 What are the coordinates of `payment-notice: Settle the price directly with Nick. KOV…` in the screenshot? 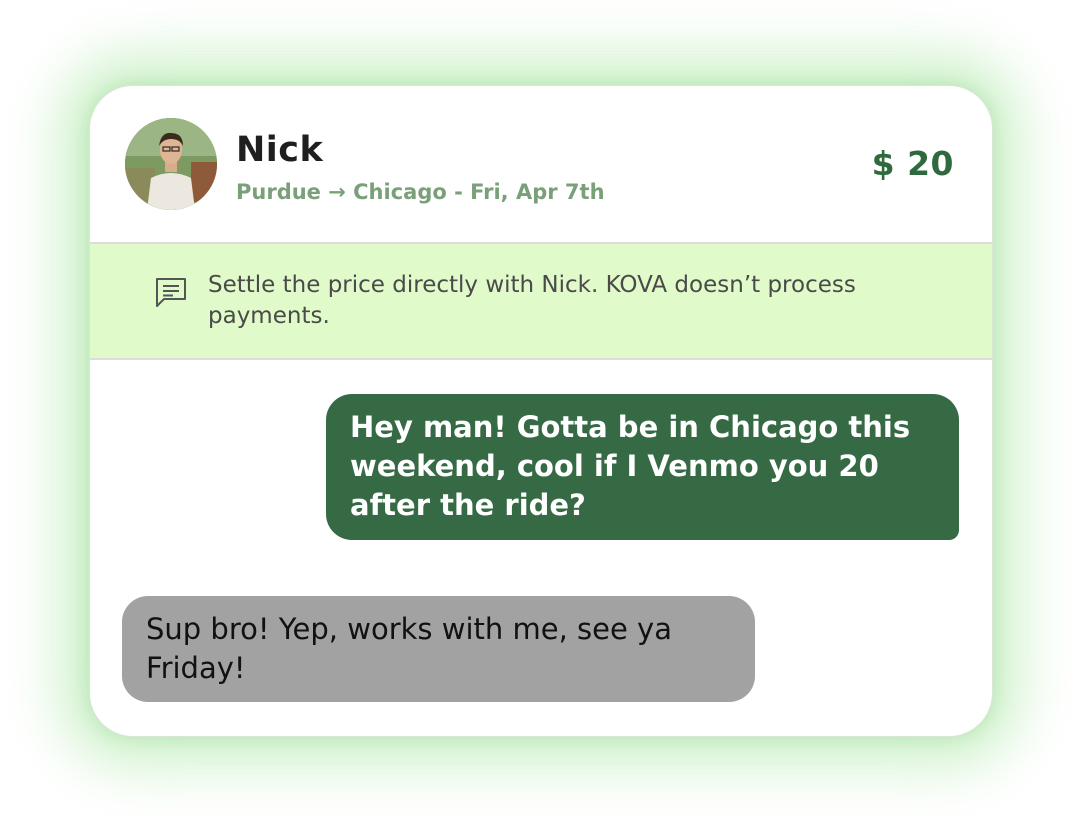 It's located at (541, 302).